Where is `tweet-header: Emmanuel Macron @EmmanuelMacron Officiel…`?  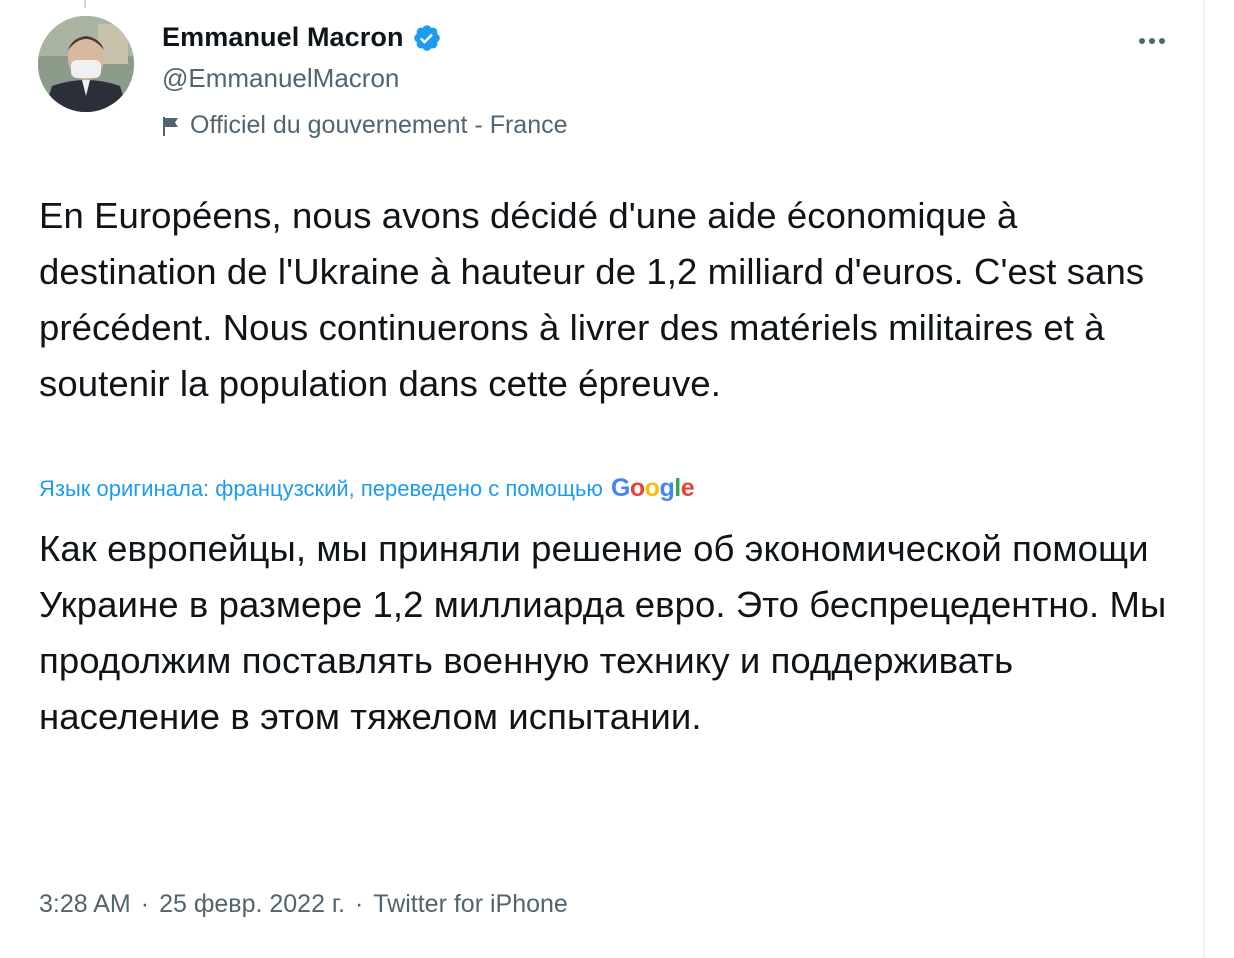
tweet-header: Emmanuel Macron @EmmanuelMacron Officiel… is located at coordinates (613, 81).